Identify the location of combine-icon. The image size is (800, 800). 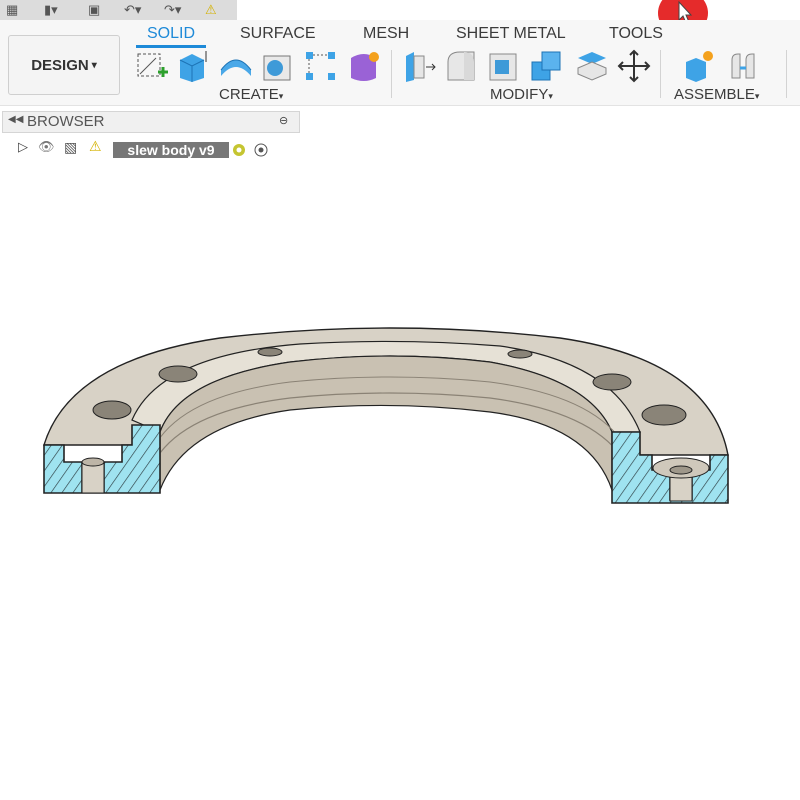
(546, 66).